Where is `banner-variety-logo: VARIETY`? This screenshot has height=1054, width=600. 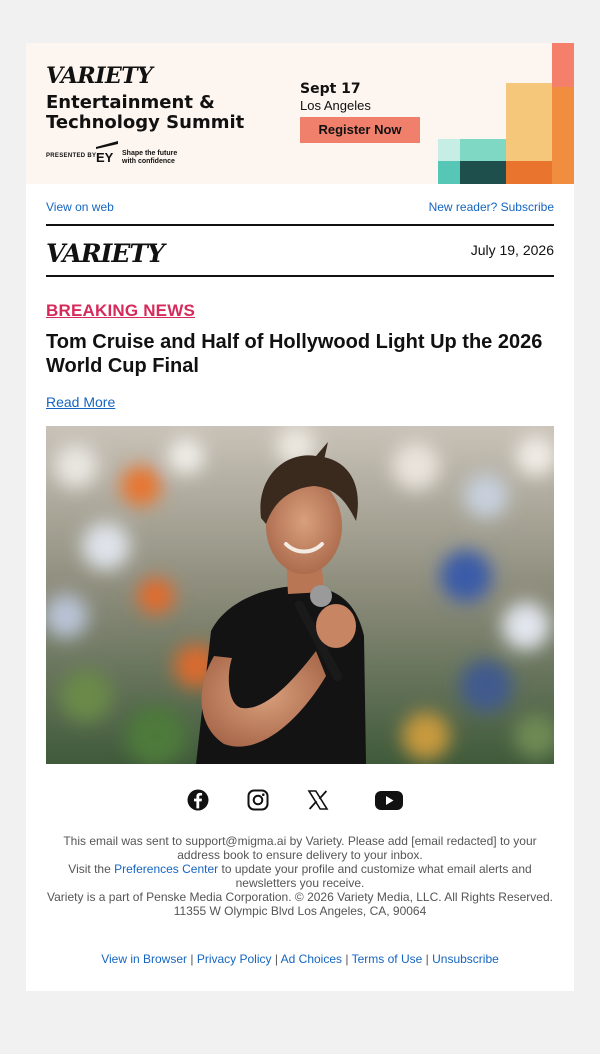 banner-variety-logo: VARIETY is located at coordinates (99, 76).